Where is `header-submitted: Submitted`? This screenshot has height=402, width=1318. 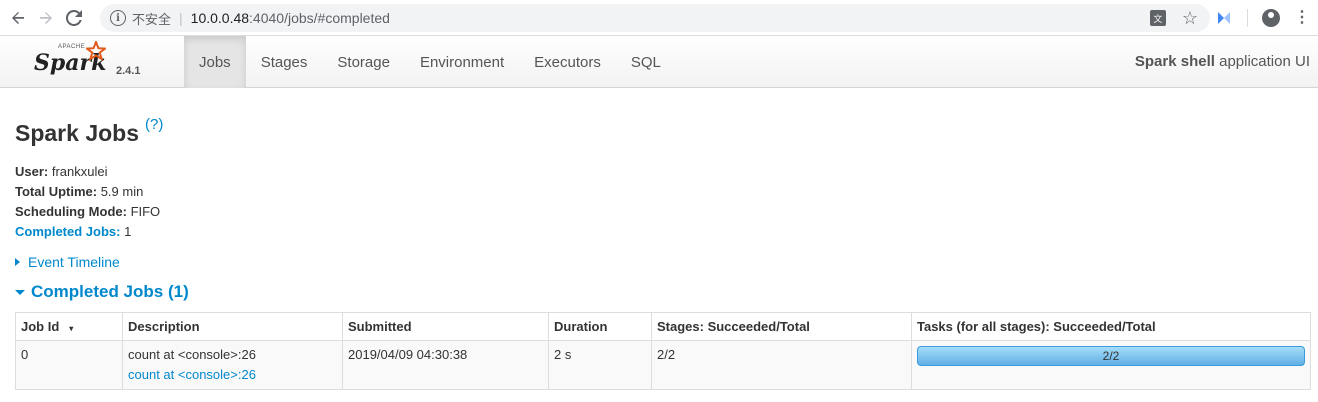 header-submitted: Submitted is located at coordinates (445, 326).